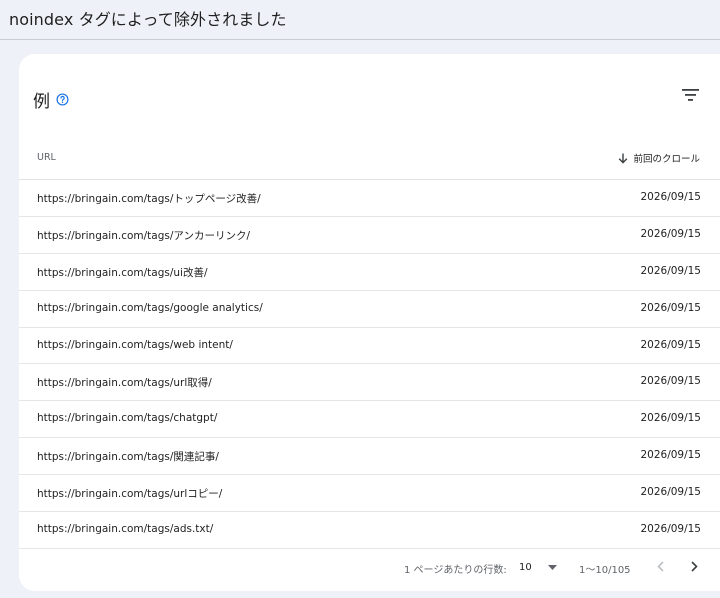 The width and height of the screenshot is (720, 598). I want to click on column-header-last-crawl: 前回のクロール, so click(659, 158).